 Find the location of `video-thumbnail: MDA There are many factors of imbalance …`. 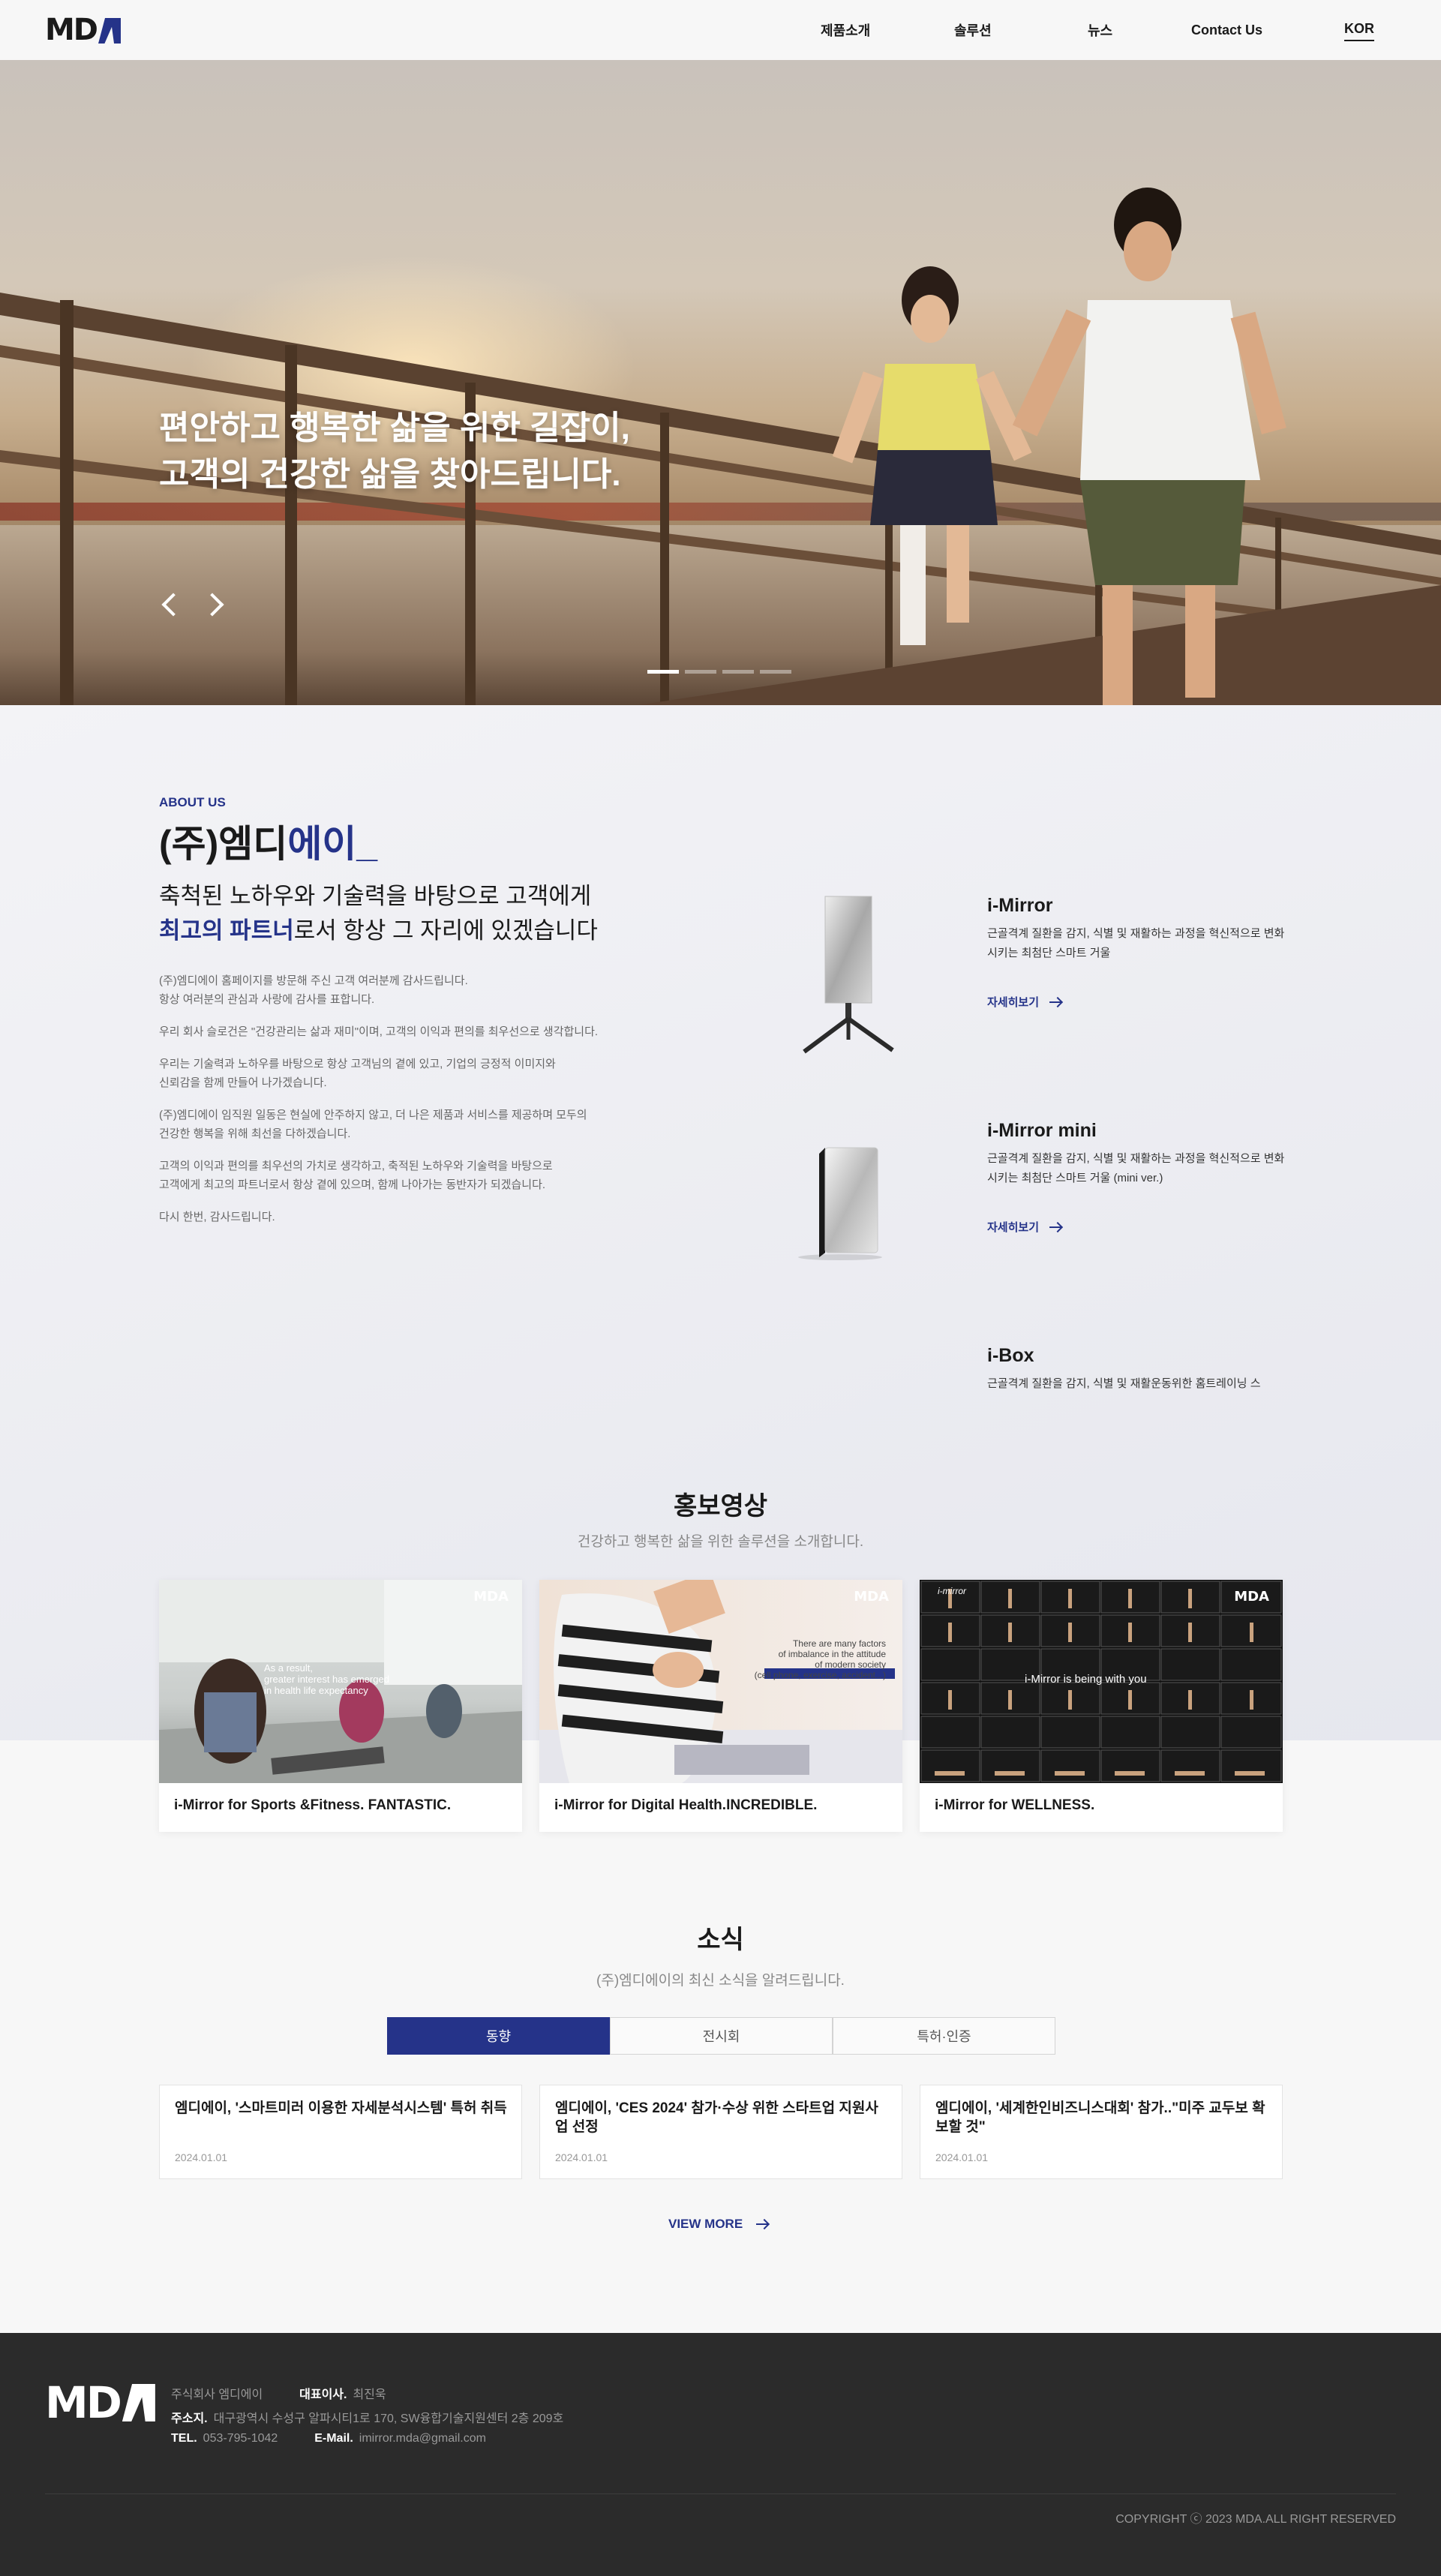

video-thumbnail: MDA There are many factors of imbalance … is located at coordinates (720, 1681).